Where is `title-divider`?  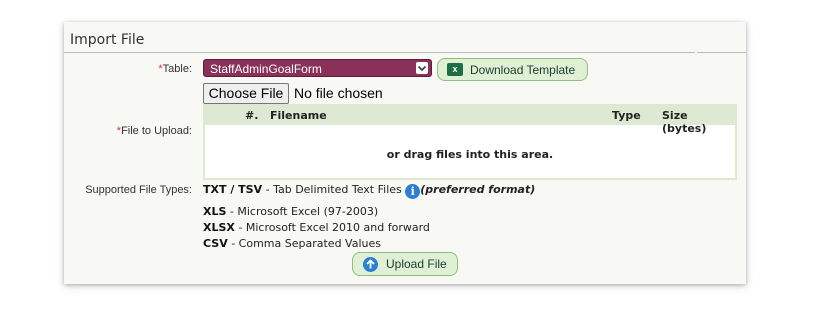
title-divider is located at coordinates (379, 52).